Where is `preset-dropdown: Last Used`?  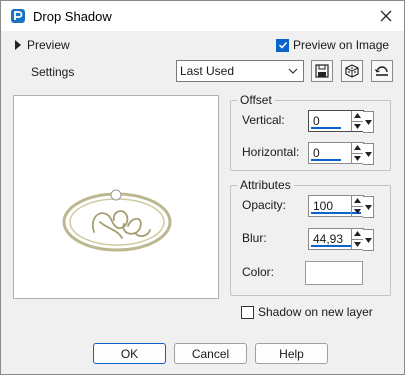 preset-dropdown: Last Used is located at coordinates (240, 71).